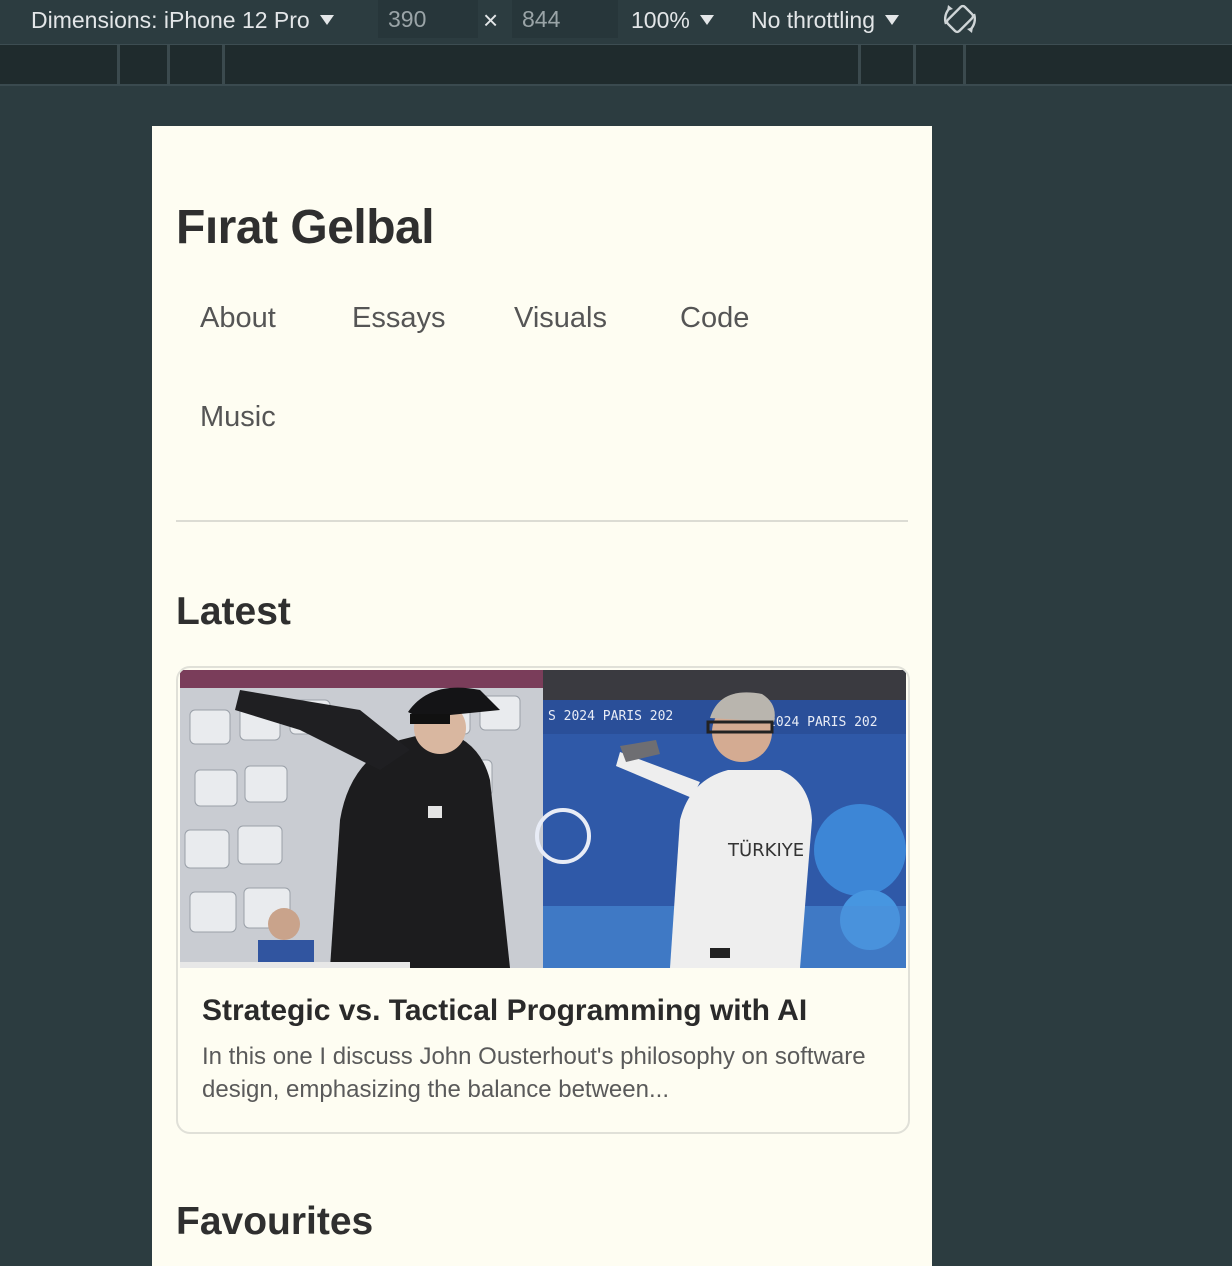  Describe the element at coordinates (565, 19) in the screenshot. I see `height-input: 844` at that location.